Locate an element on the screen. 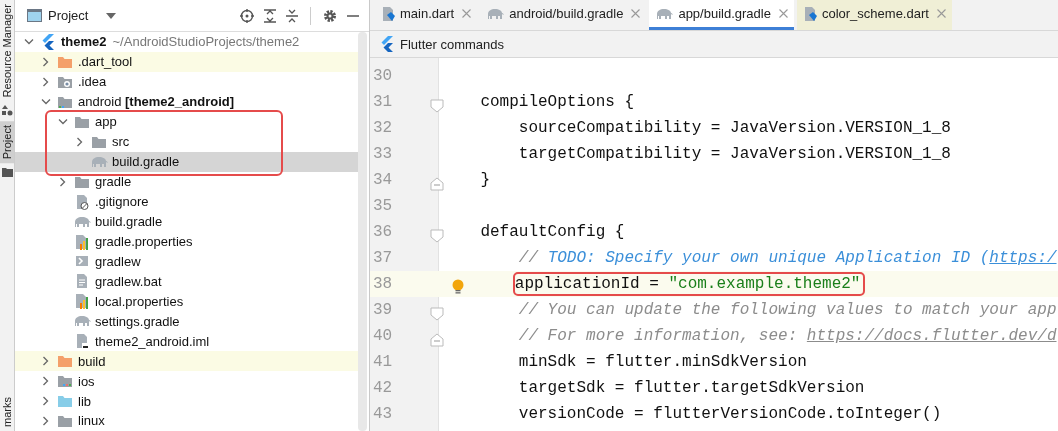 Image resolution: width=1058 pixels, height=431 pixels. tree-item: .gitignore is located at coordinates (186, 201).